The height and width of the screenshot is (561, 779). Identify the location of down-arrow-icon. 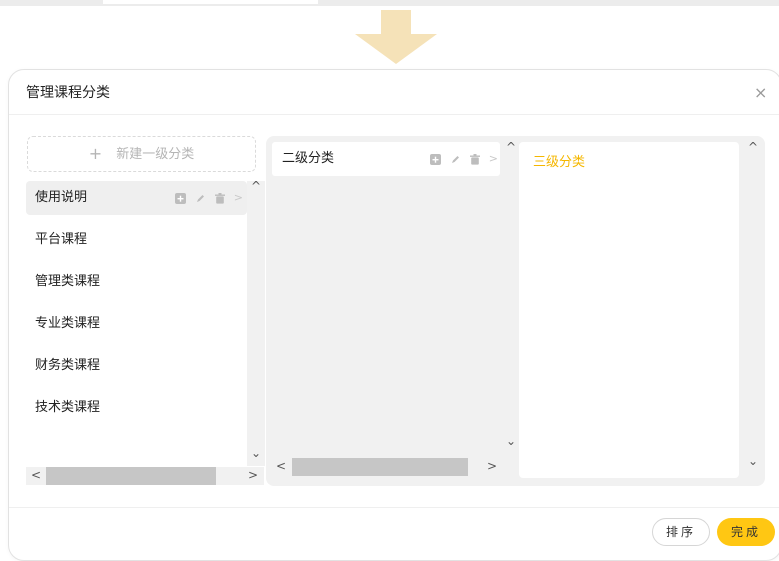
(396, 37).